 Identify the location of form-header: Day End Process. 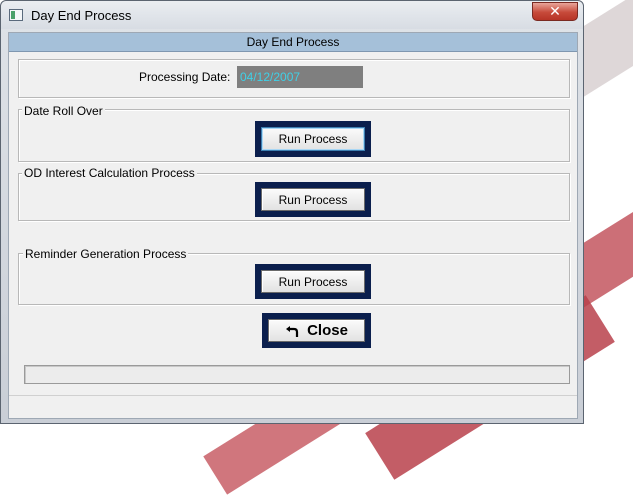
(293, 42).